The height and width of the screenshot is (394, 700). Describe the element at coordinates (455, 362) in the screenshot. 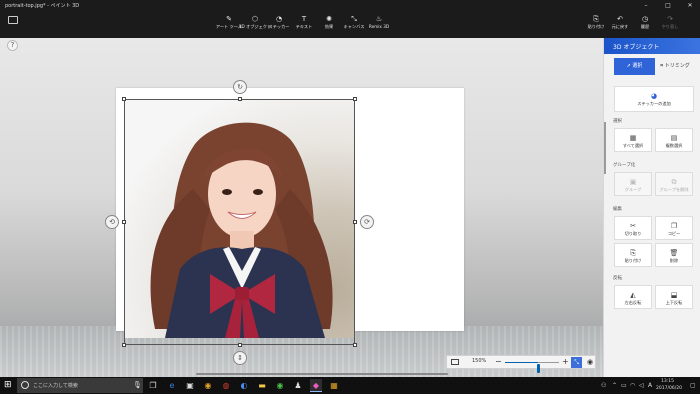

I see `view-mode-icon` at that location.